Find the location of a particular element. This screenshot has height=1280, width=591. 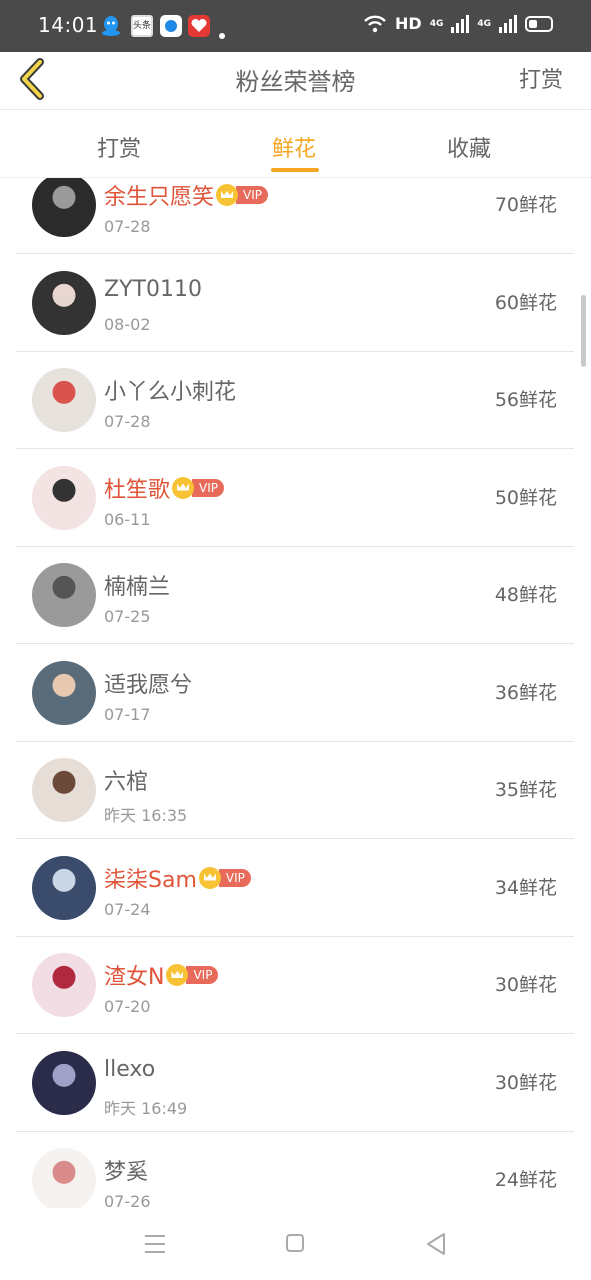

fan-date: 08-02 is located at coordinates (127, 324).